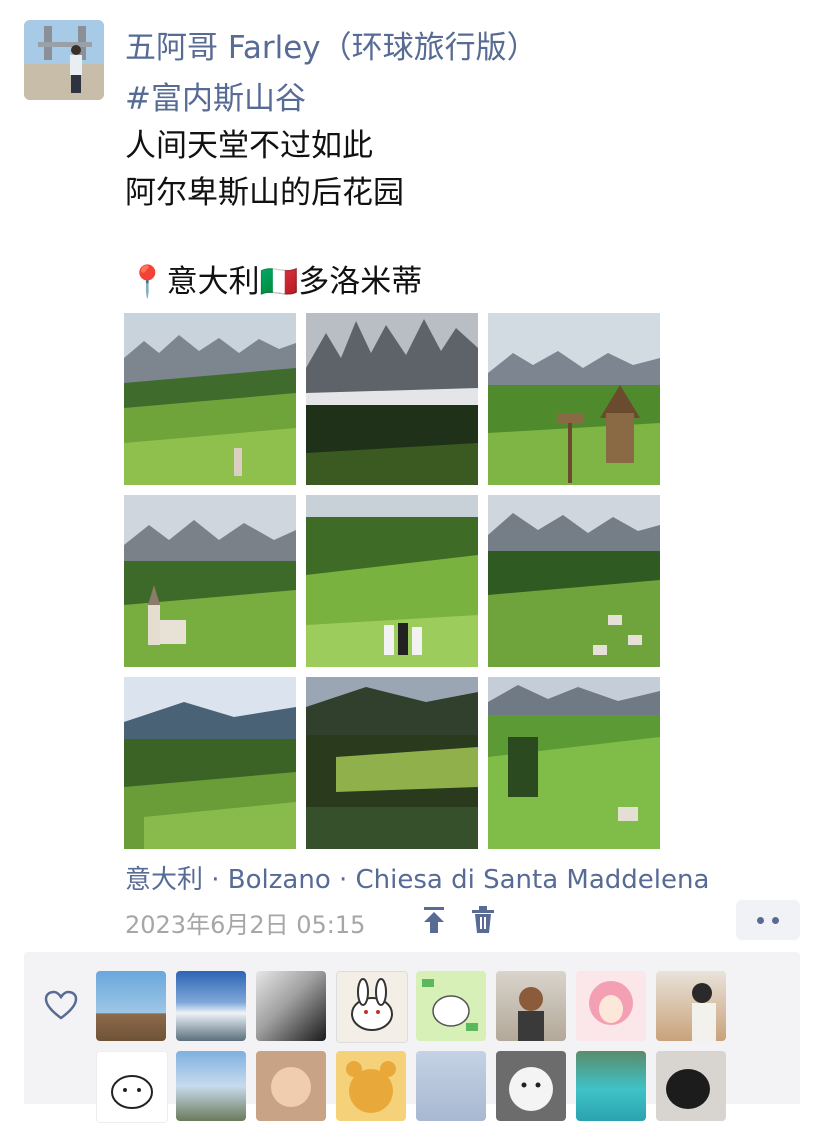 The image size is (828, 1123). I want to click on post-timestamp: 2023年6月2日 05:15, so click(245, 925).